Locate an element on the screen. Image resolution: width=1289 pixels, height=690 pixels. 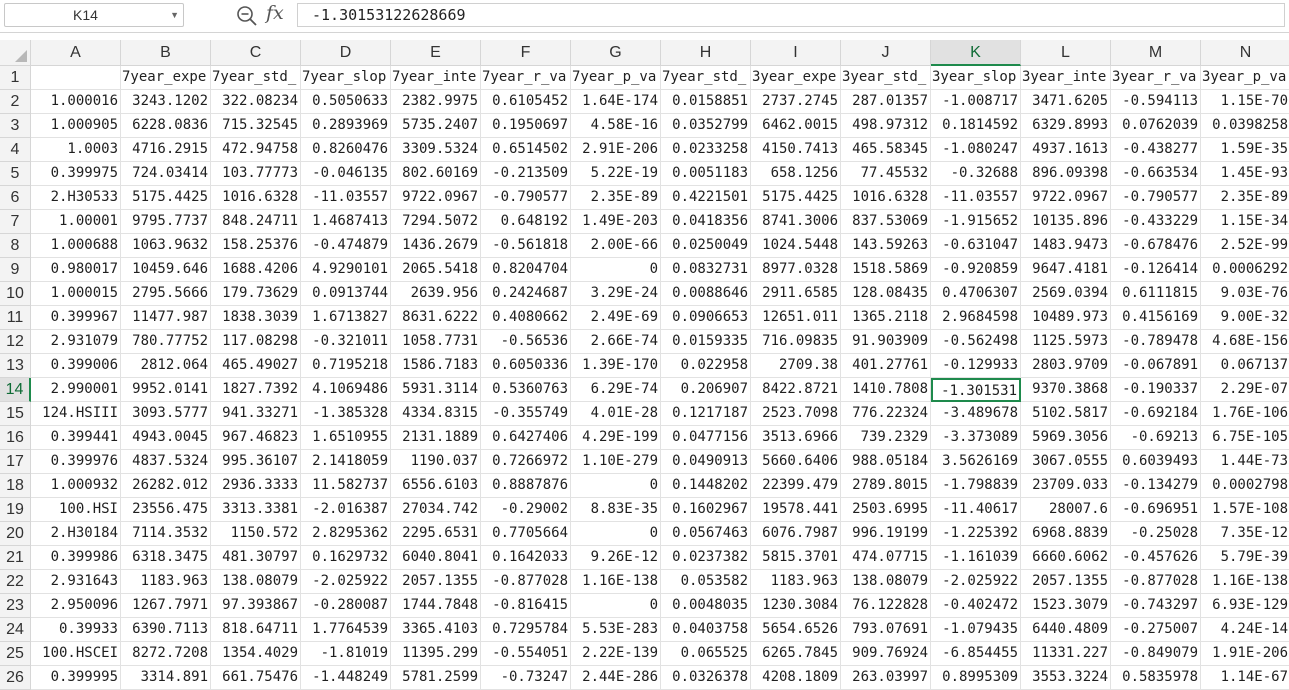
row-header-26: 26 is located at coordinates (15, 678).